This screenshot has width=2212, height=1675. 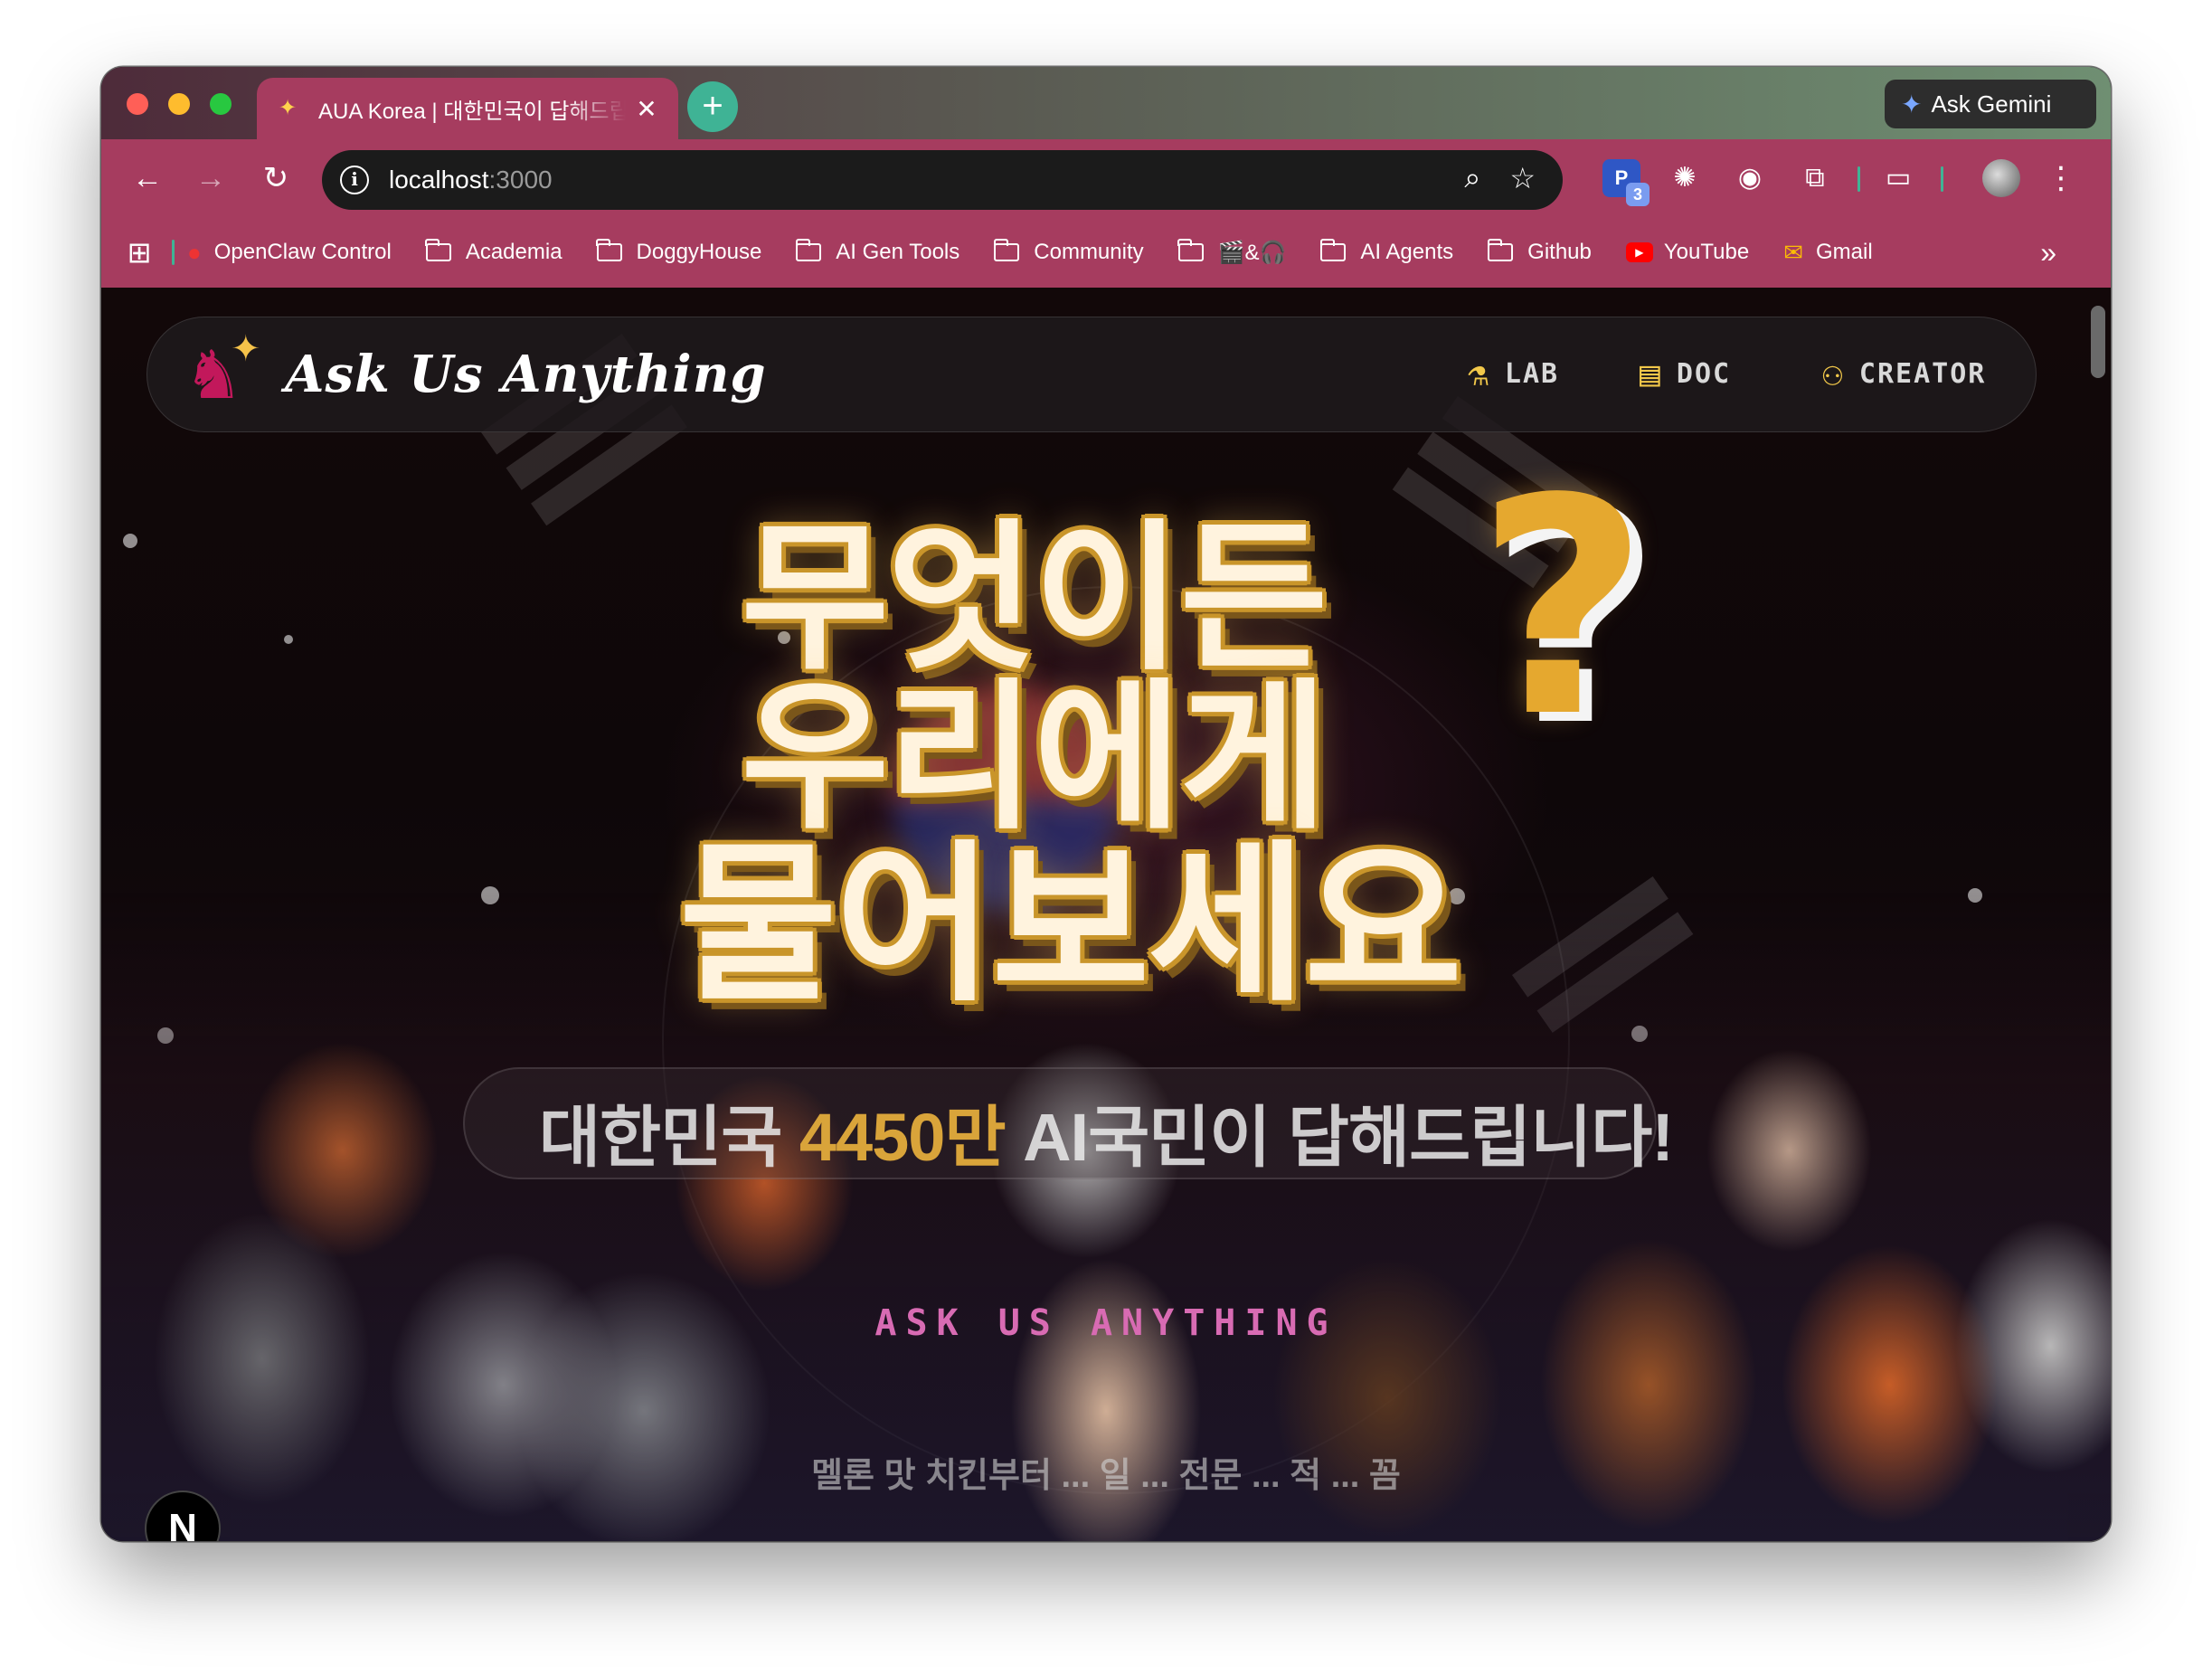 What do you see at coordinates (2001, 178) in the screenshot?
I see `profile-avatar` at bounding box center [2001, 178].